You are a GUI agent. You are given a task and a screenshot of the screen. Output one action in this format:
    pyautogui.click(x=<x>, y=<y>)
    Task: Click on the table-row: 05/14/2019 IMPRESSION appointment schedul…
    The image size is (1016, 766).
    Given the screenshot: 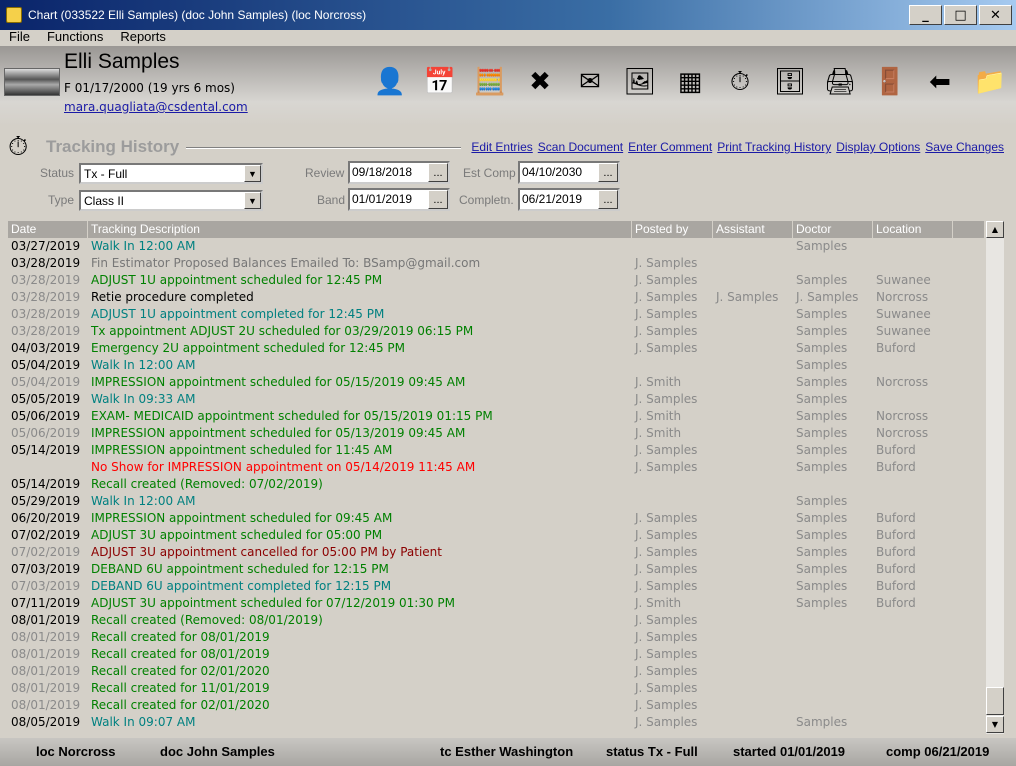 What is the action you would take?
    pyautogui.click(x=496, y=450)
    